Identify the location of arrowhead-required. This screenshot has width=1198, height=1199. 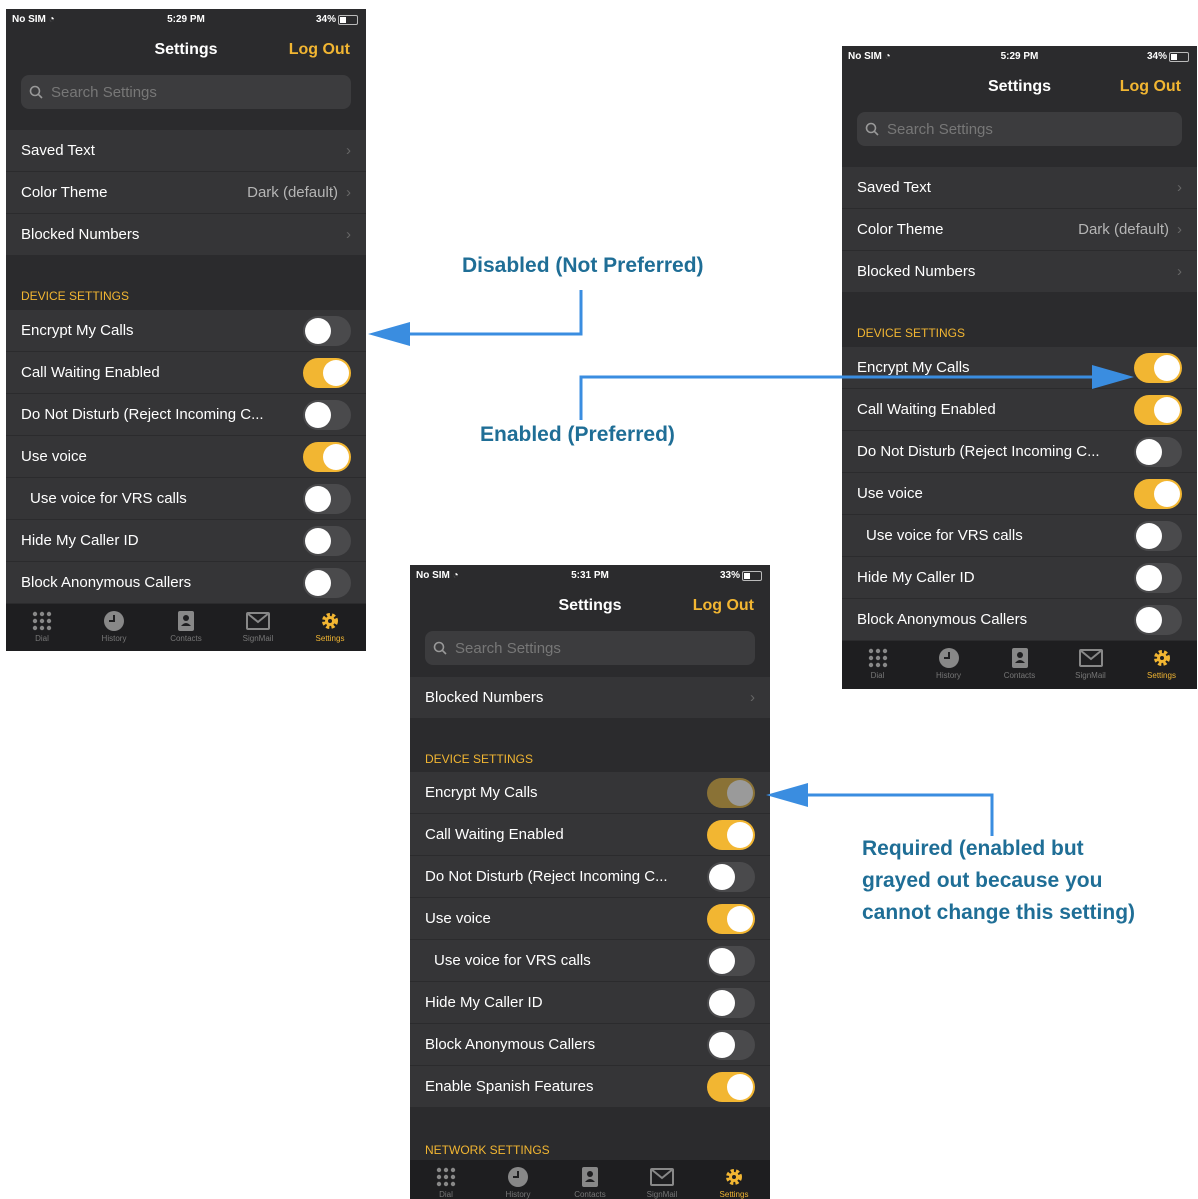
(787, 795).